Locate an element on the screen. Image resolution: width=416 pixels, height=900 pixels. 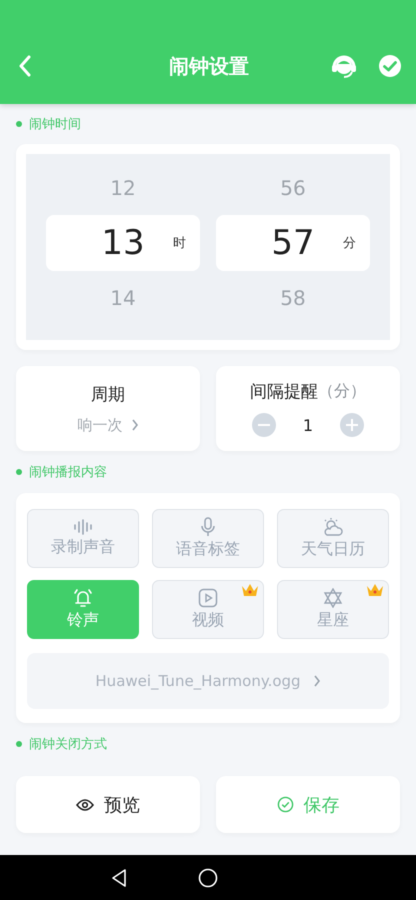
content-option: 语音标签 is located at coordinates (208, 538).